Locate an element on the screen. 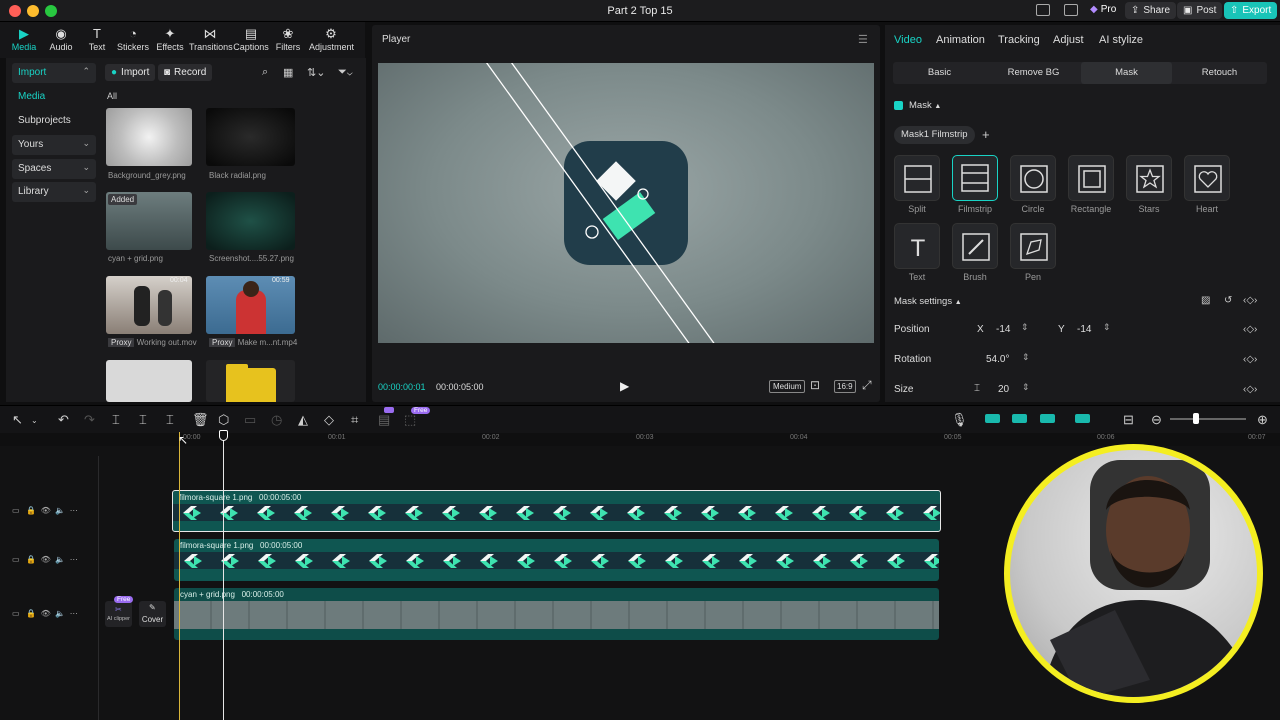  subtab-retouch: Retouch is located at coordinates (1219, 73).